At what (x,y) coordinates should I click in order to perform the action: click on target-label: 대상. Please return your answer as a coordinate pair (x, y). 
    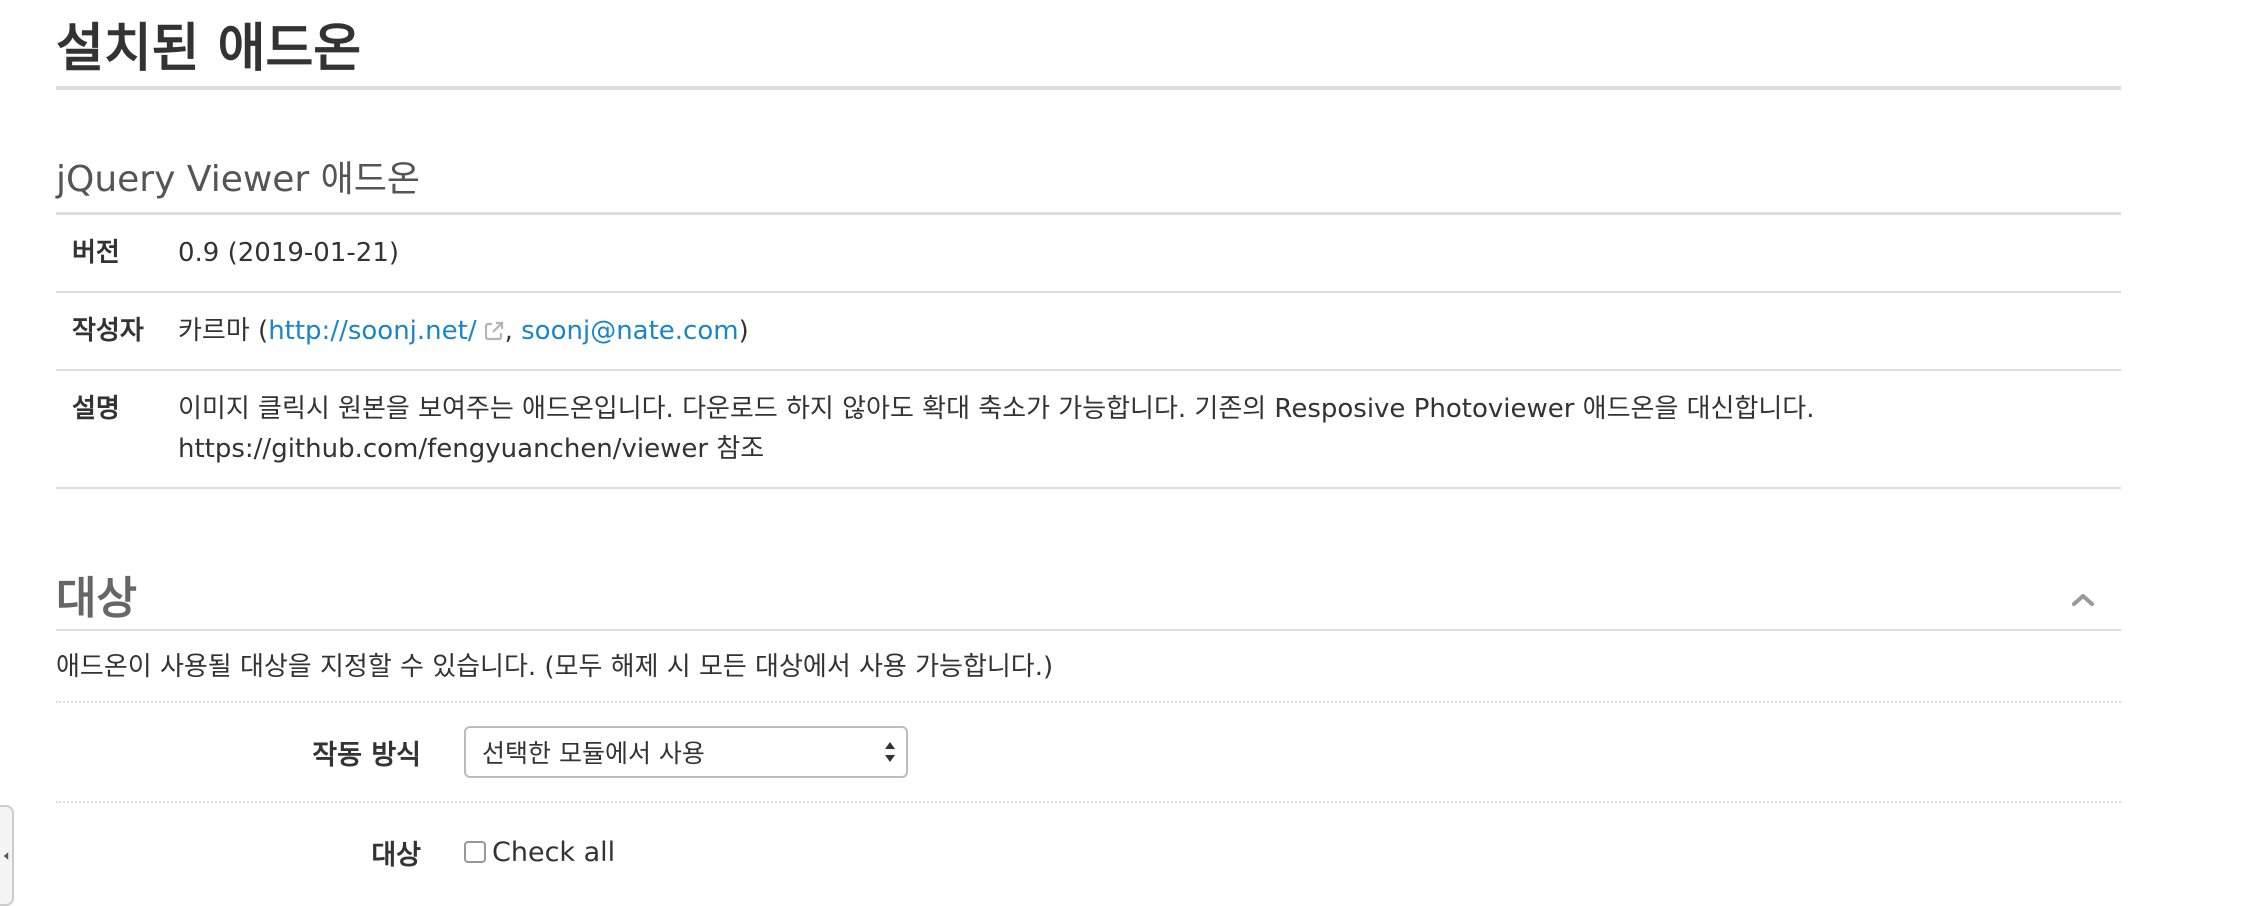
    Looking at the image, I should click on (396, 855).